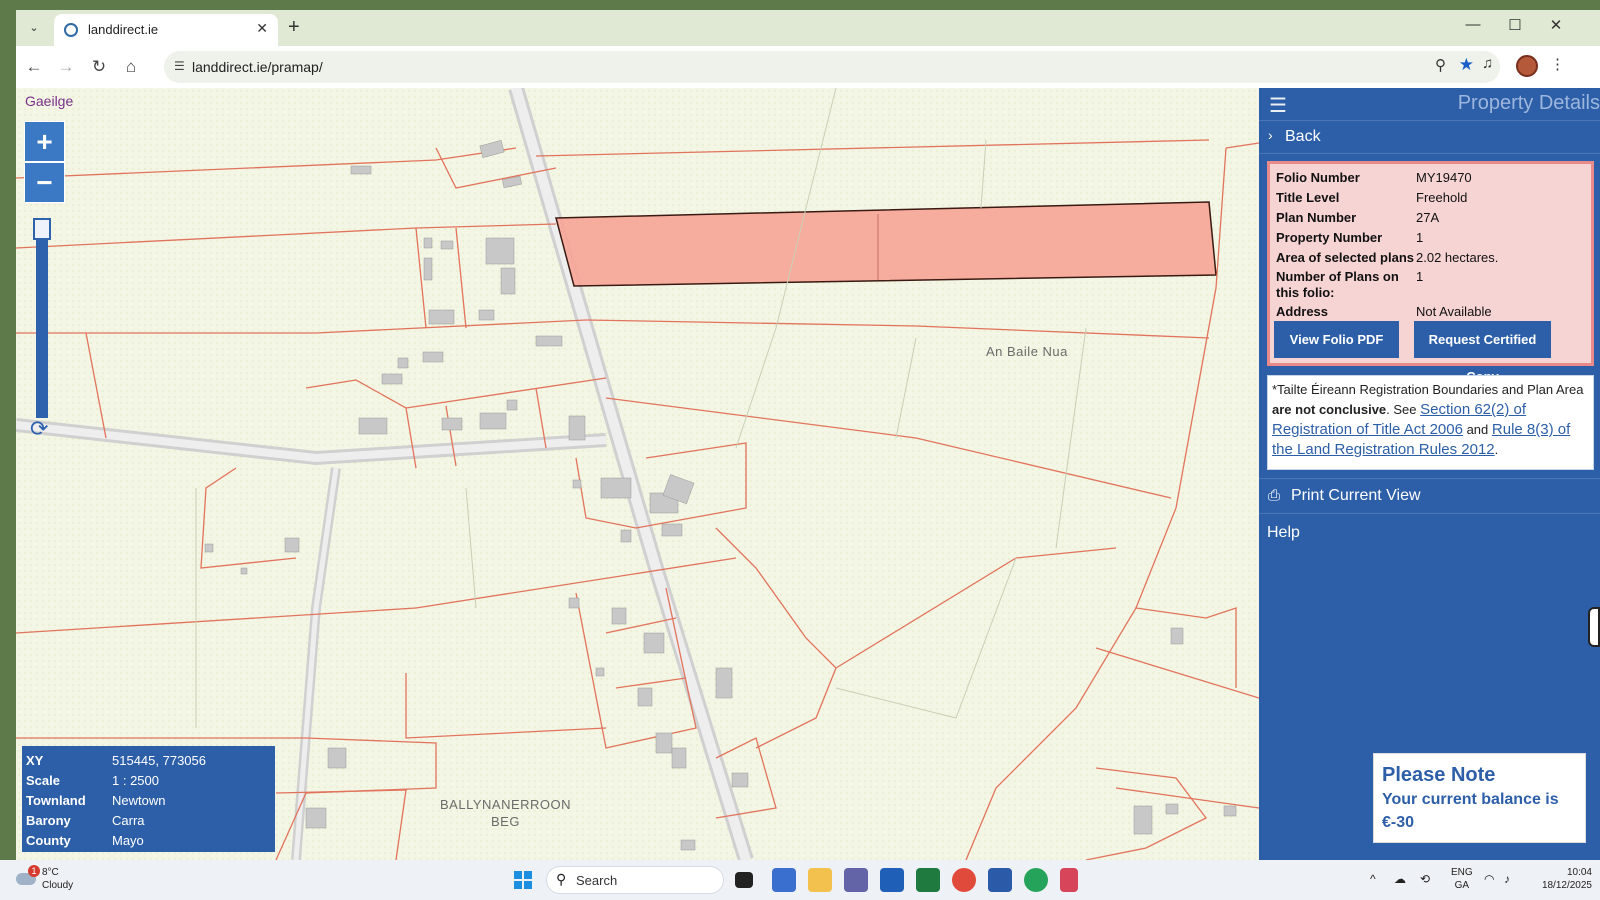 This screenshot has width=1600, height=900. Describe the element at coordinates (1556, 25) in the screenshot. I see `close-window-icon: ✕` at that location.